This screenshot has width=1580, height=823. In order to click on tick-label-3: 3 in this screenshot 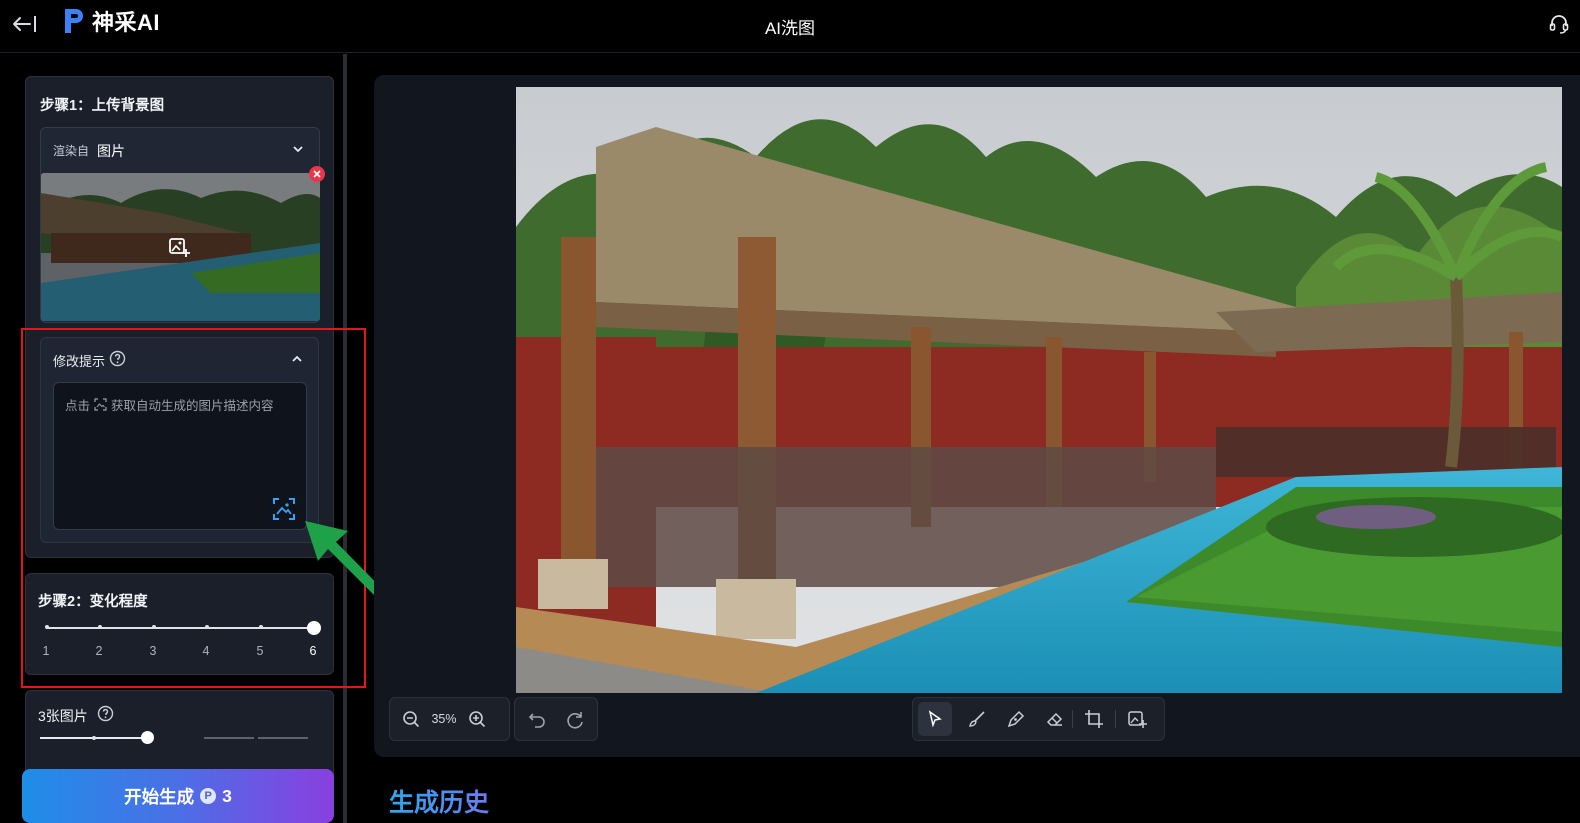, I will do `click(153, 651)`.